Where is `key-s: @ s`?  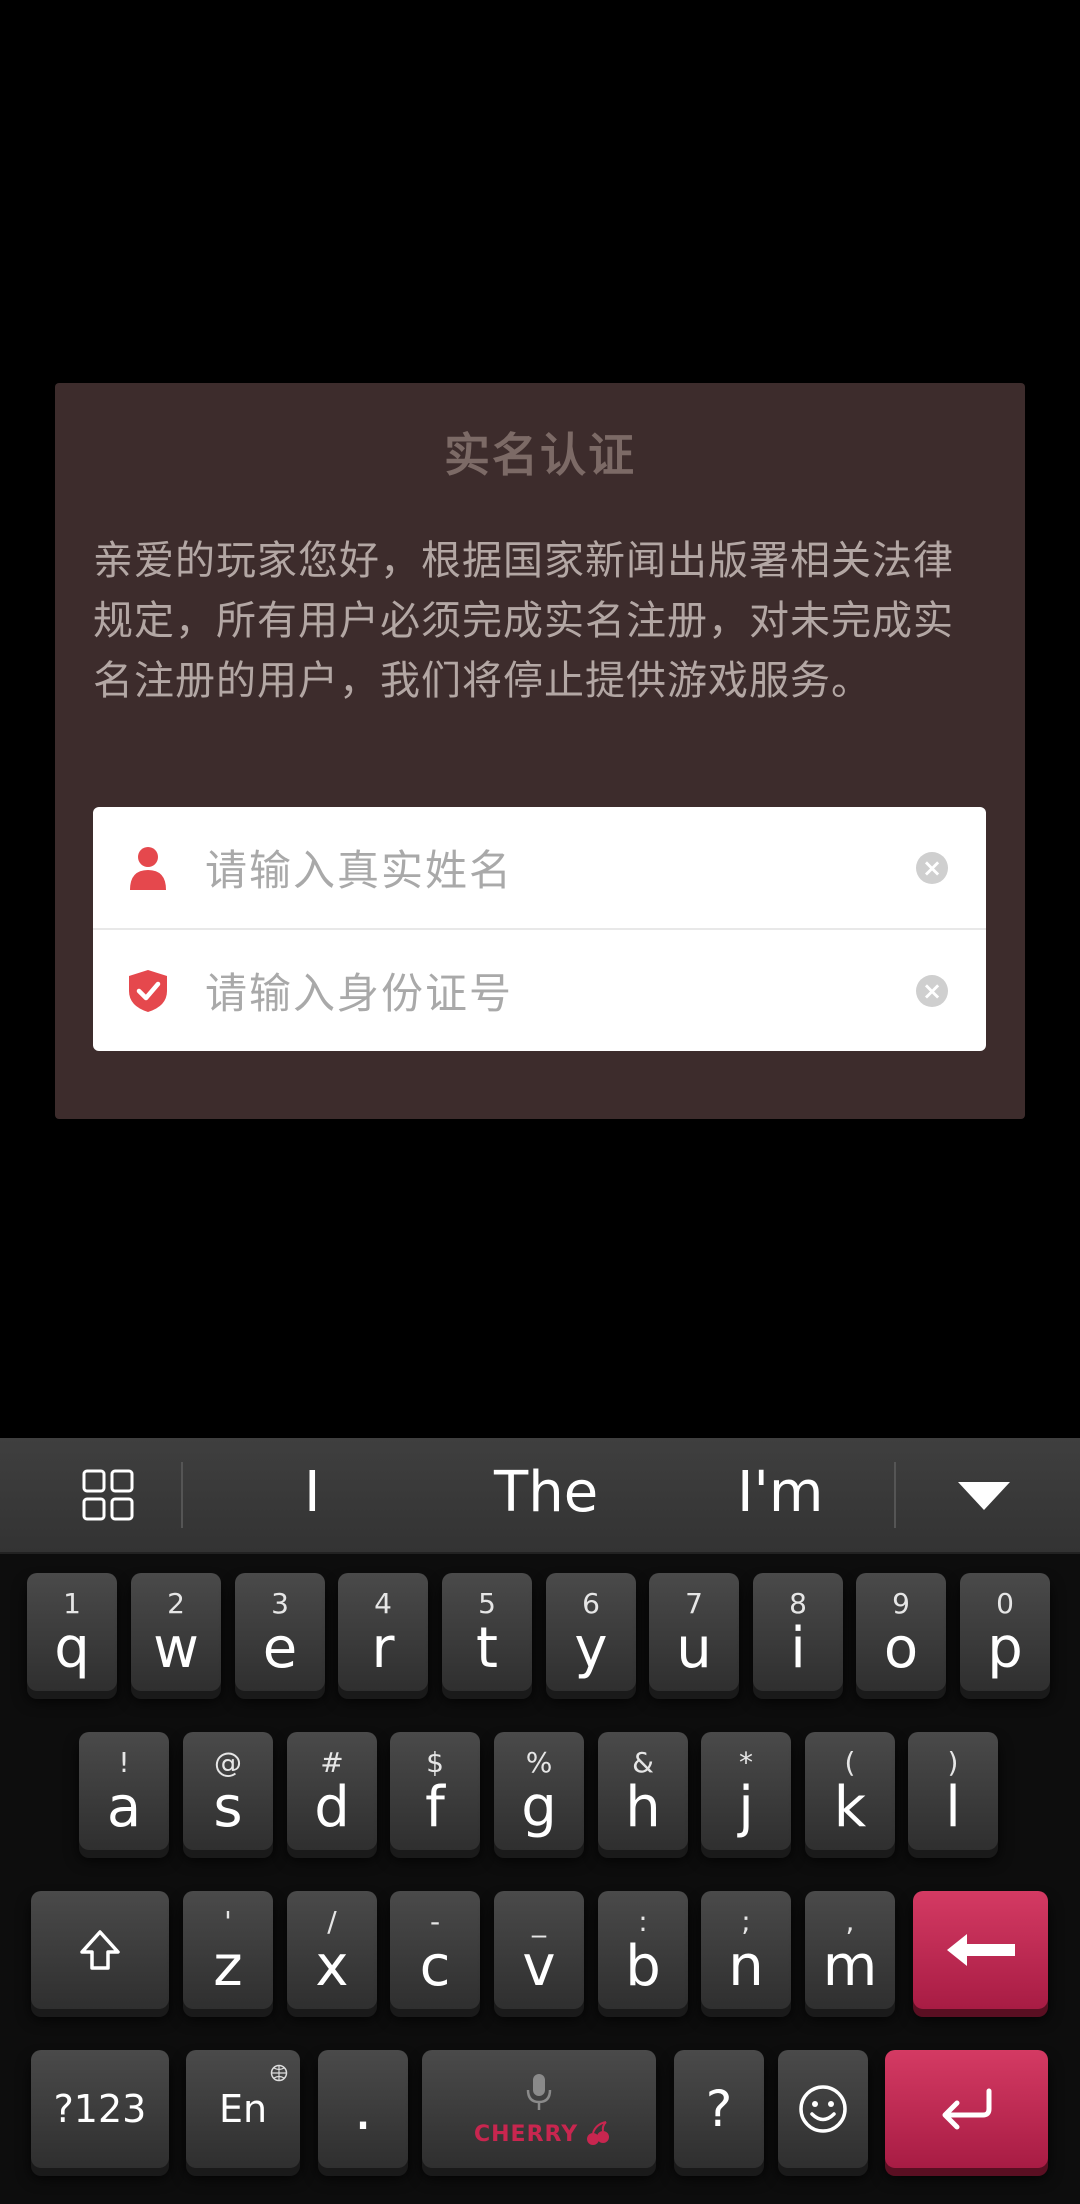
key-s: @ s is located at coordinates (228, 1791).